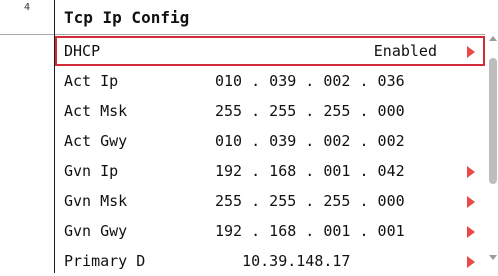  I want to click on row-label: Gvn Msk, so click(96, 201).